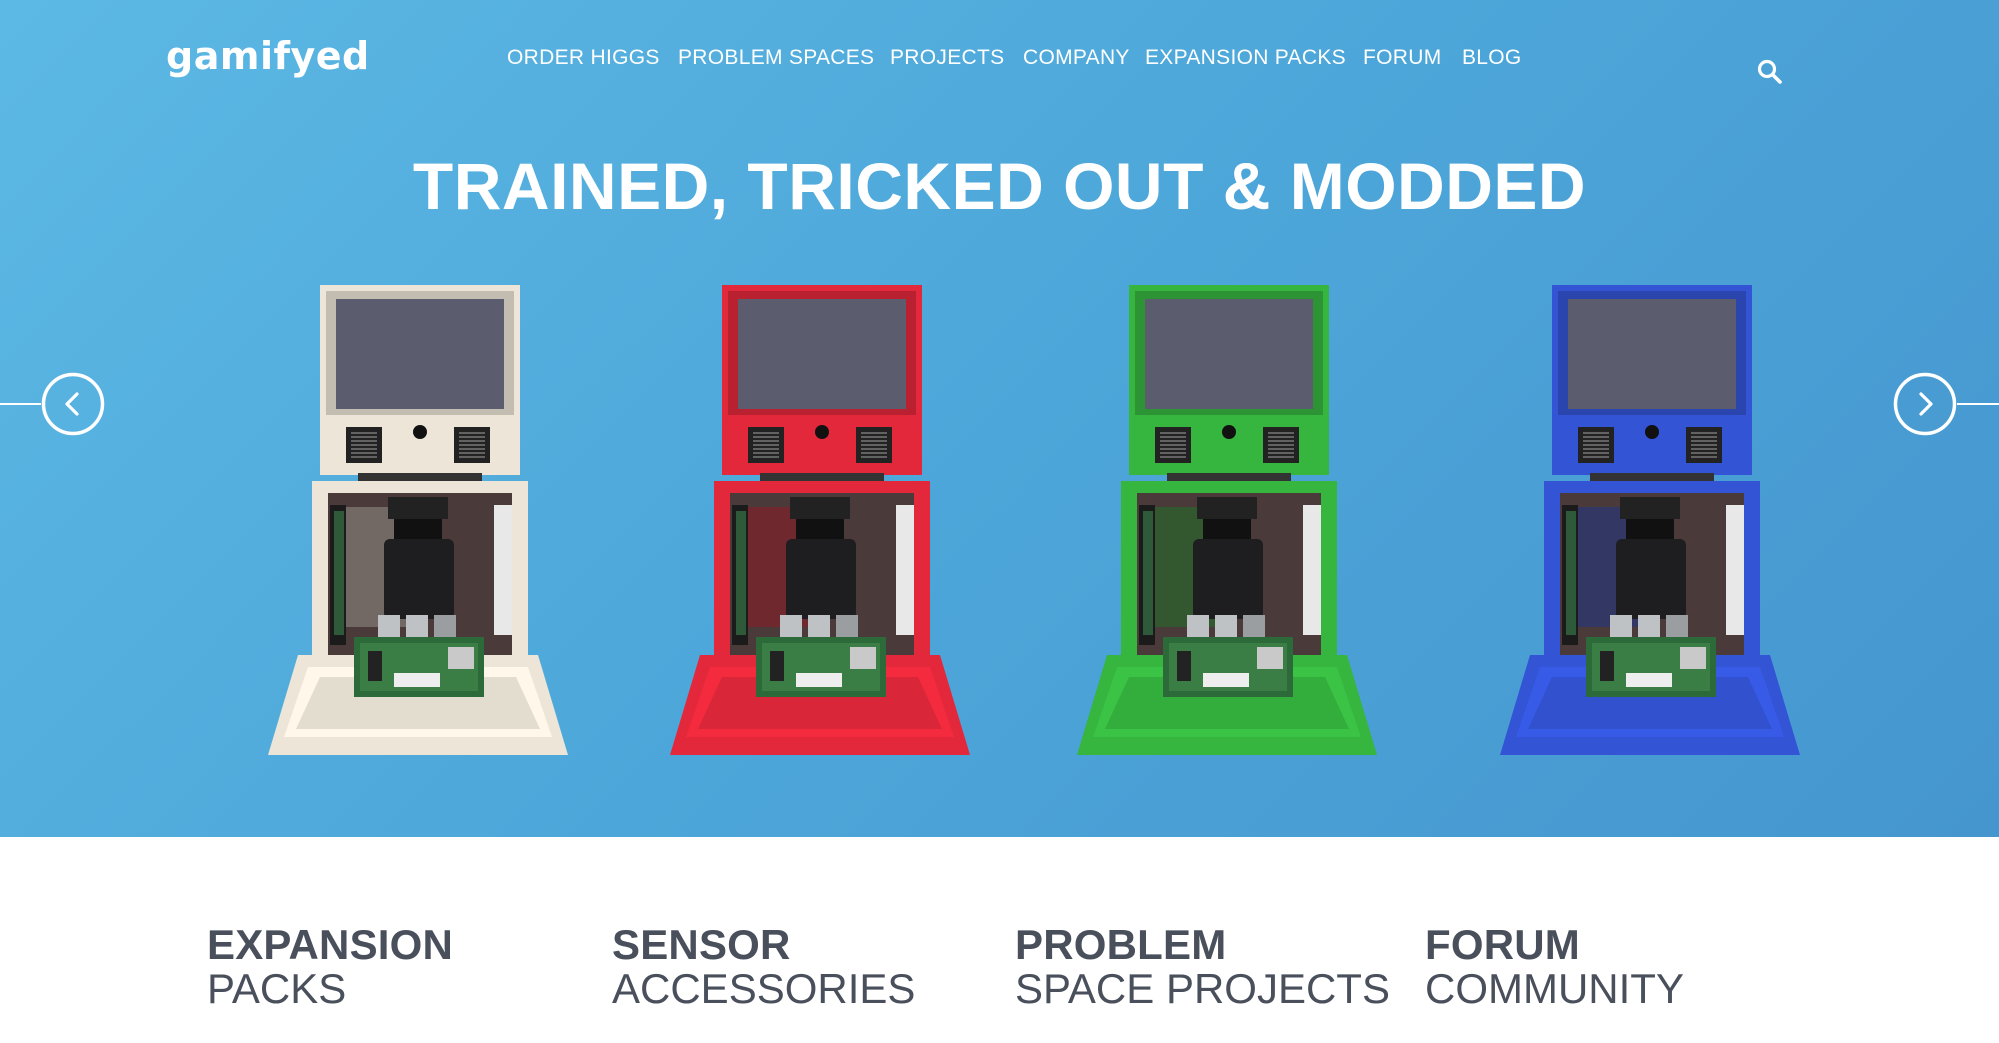 This screenshot has height=1043, width=1999. Describe the element at coordinates (1245, 58) in the screenshot. I see `nav-expansion-packs: EXPANSION PACKS` at that location.